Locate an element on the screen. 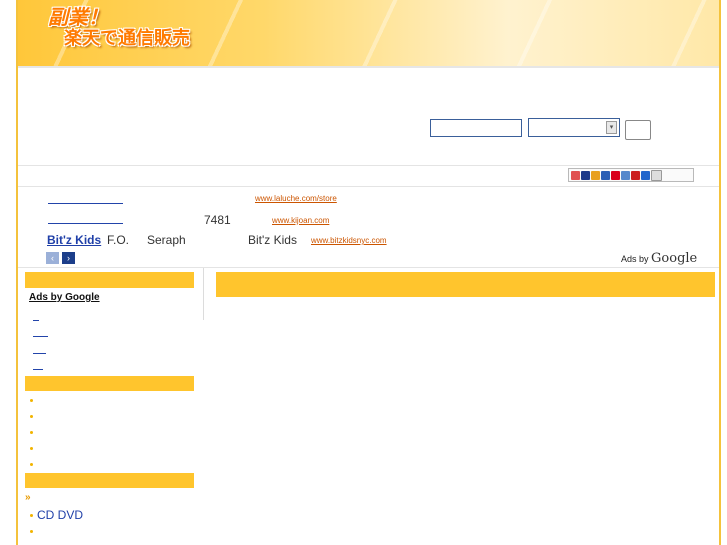  ad-text: F.O. is located at coordinates (118, 240).